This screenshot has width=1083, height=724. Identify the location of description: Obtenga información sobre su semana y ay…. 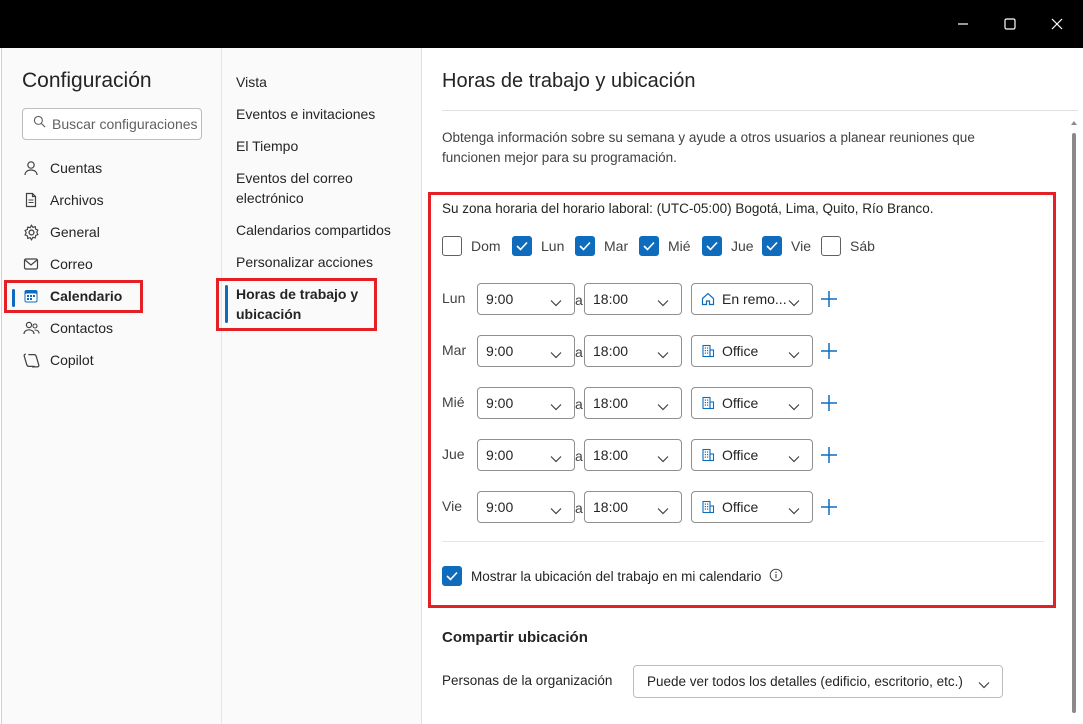
(708, 147).